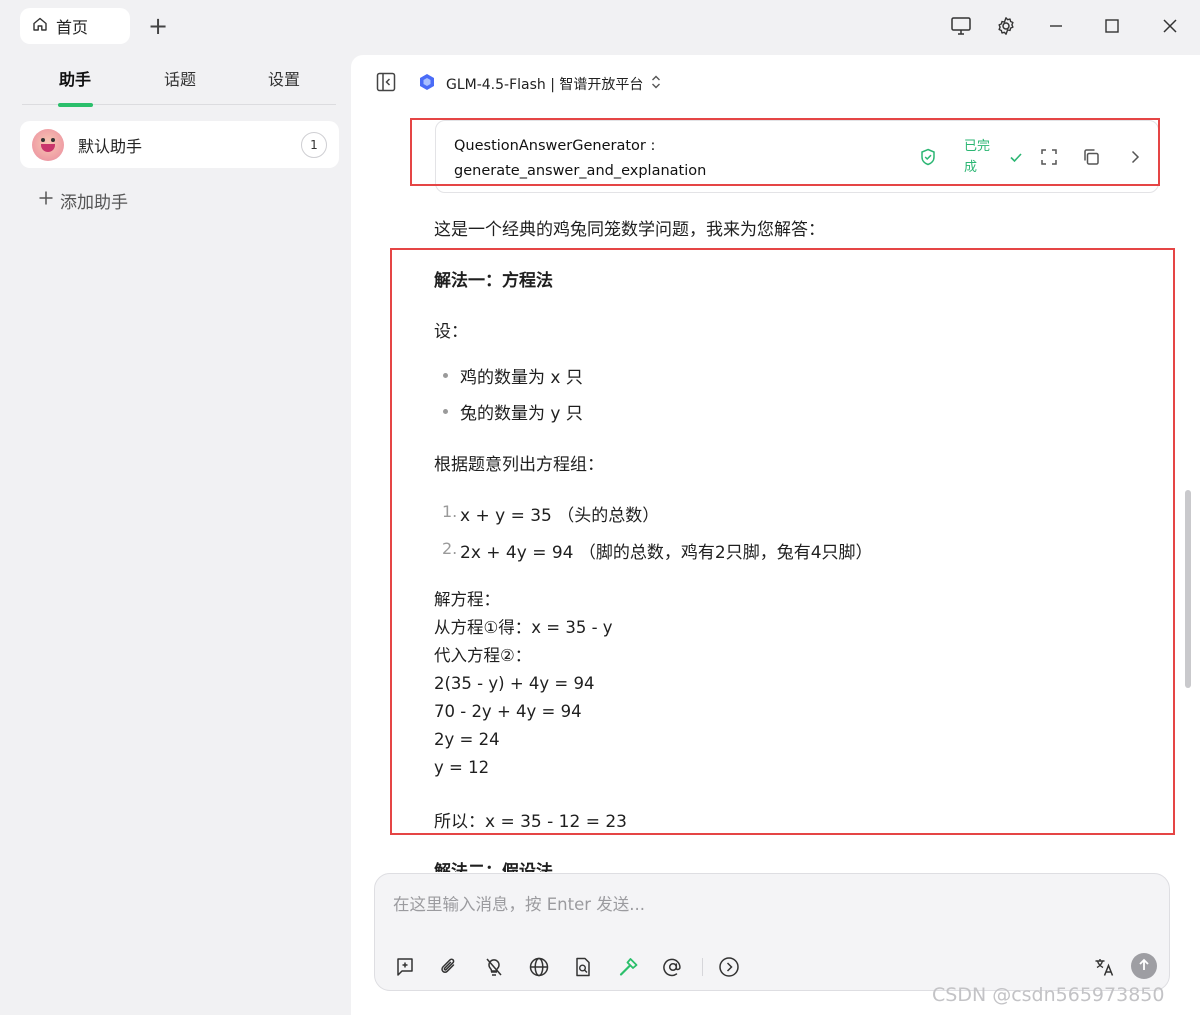 This screenshot has height=1015, width=1200. I want to click on answer-intro: 这是一个经典的鸡兔同笼数学问题，我来为您解答：, so click(629, 230).